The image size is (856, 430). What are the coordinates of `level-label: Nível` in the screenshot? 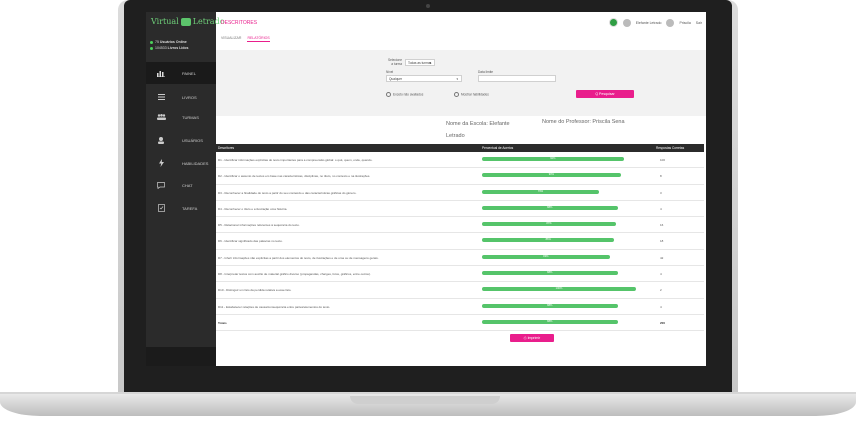 It's located at (390, 72).